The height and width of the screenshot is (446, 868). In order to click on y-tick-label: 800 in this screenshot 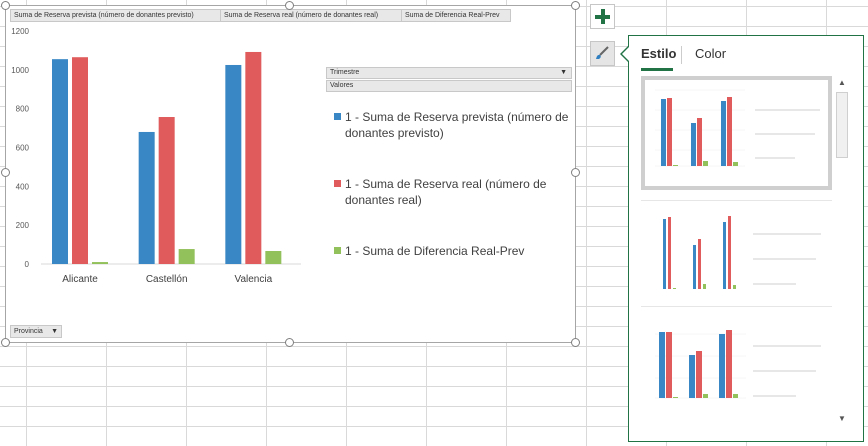, I will do `click(23, 109)`.